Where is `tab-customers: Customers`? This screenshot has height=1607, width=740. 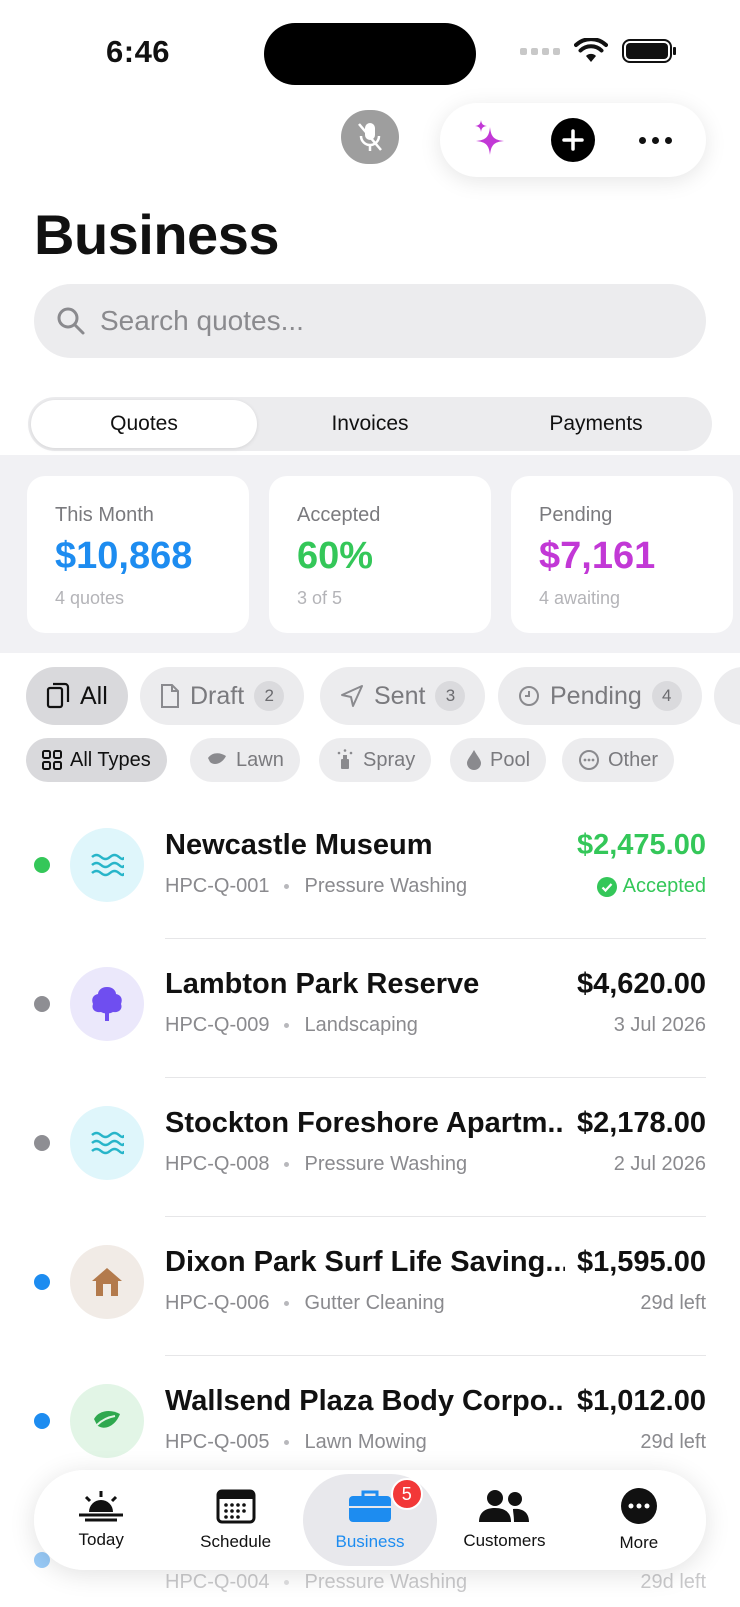
tab-customers: Customers is located at coordinates (504, 1520).